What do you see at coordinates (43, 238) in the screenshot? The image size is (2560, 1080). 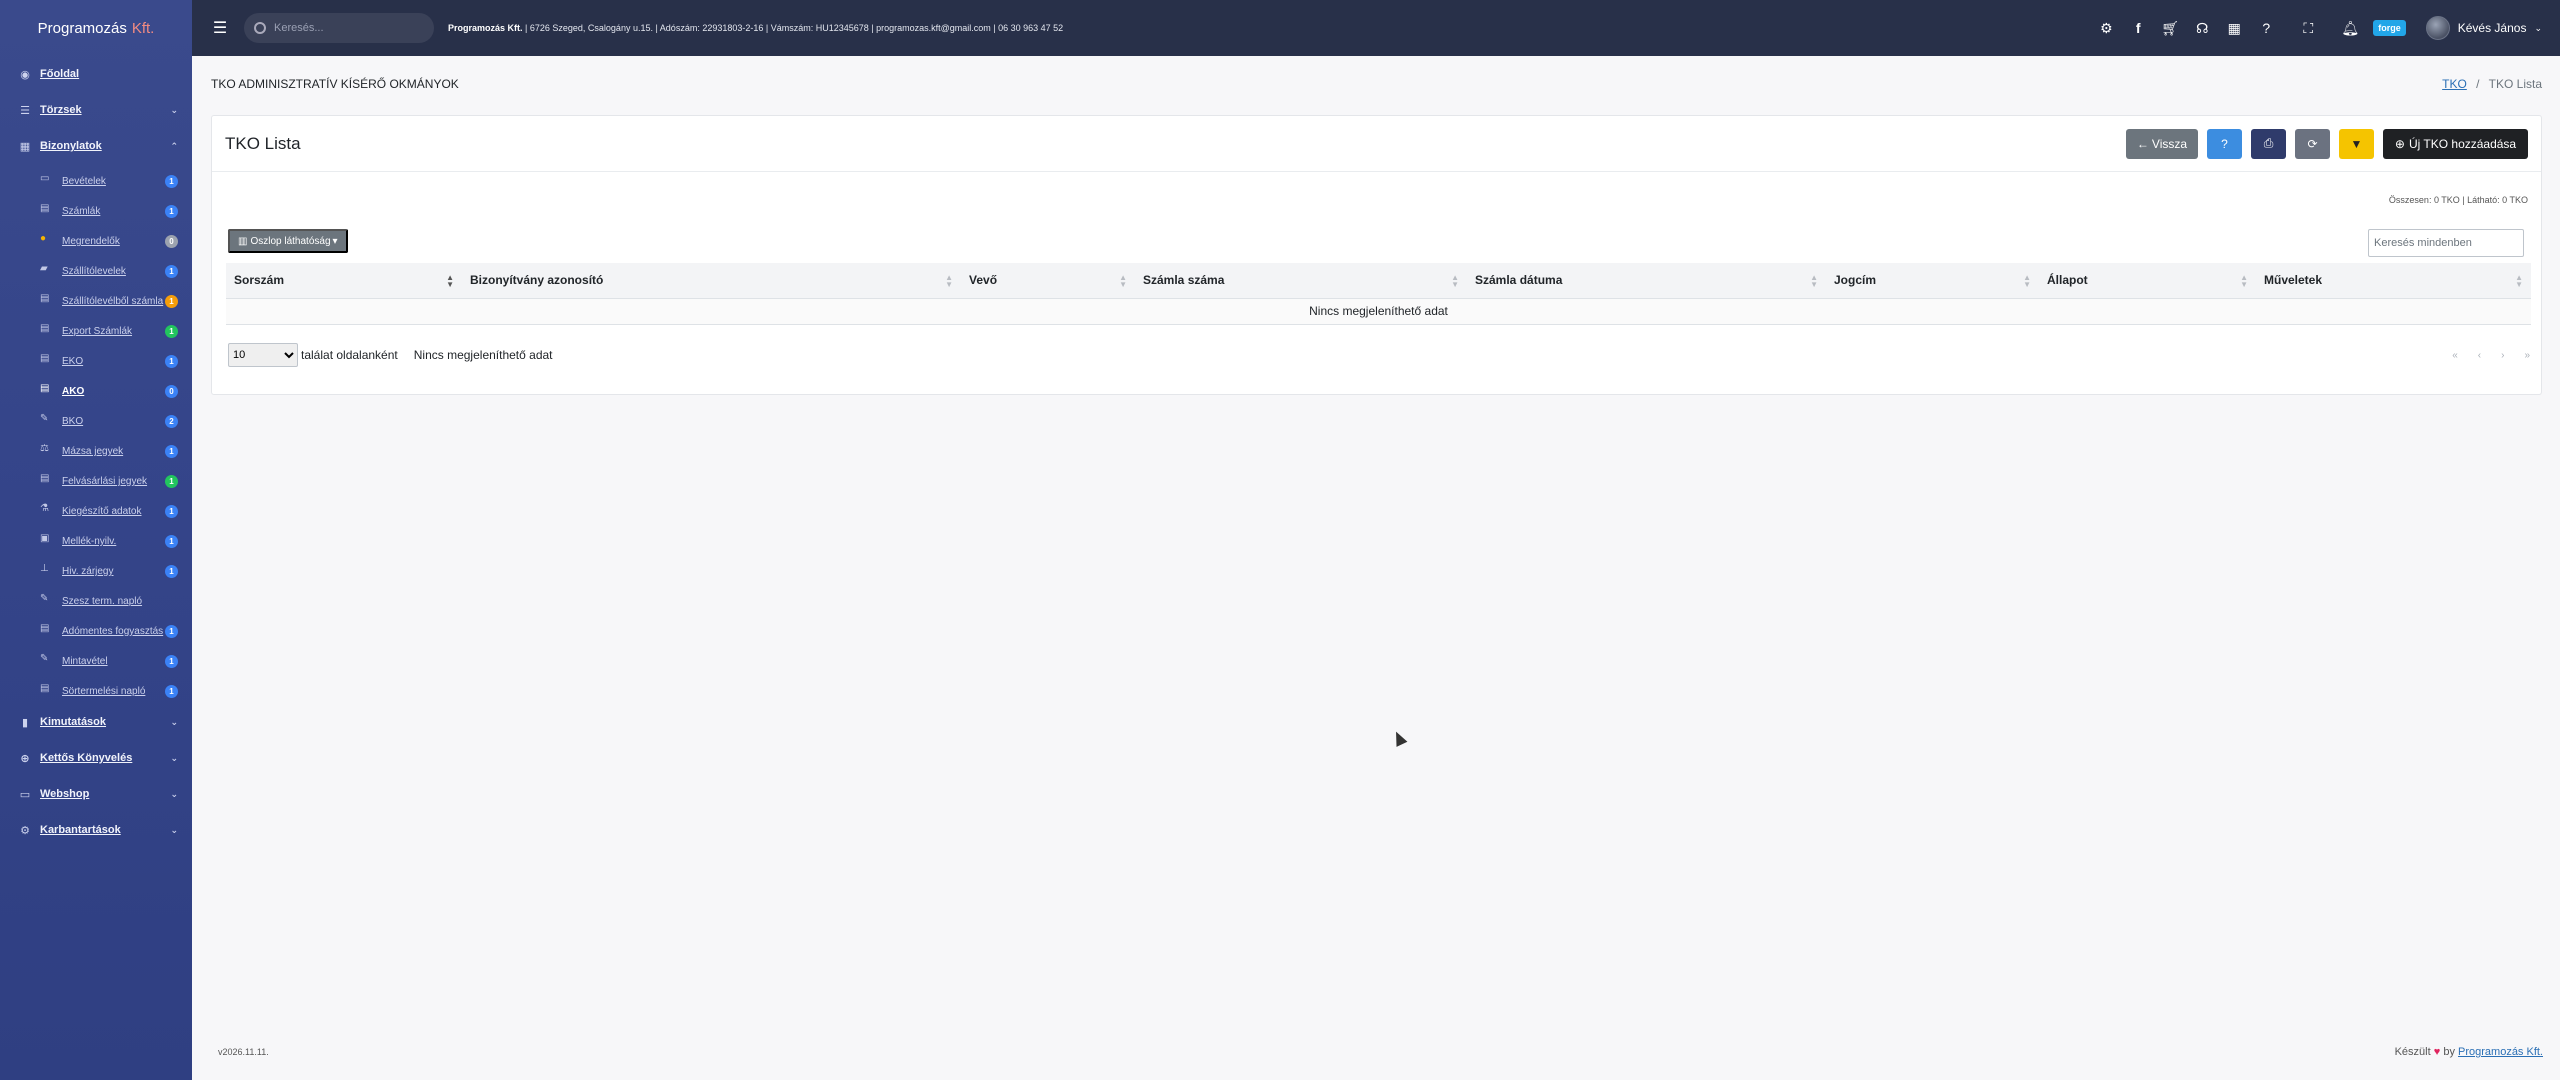 I see `clock-icon: ●` at bounding box center [43, 238].